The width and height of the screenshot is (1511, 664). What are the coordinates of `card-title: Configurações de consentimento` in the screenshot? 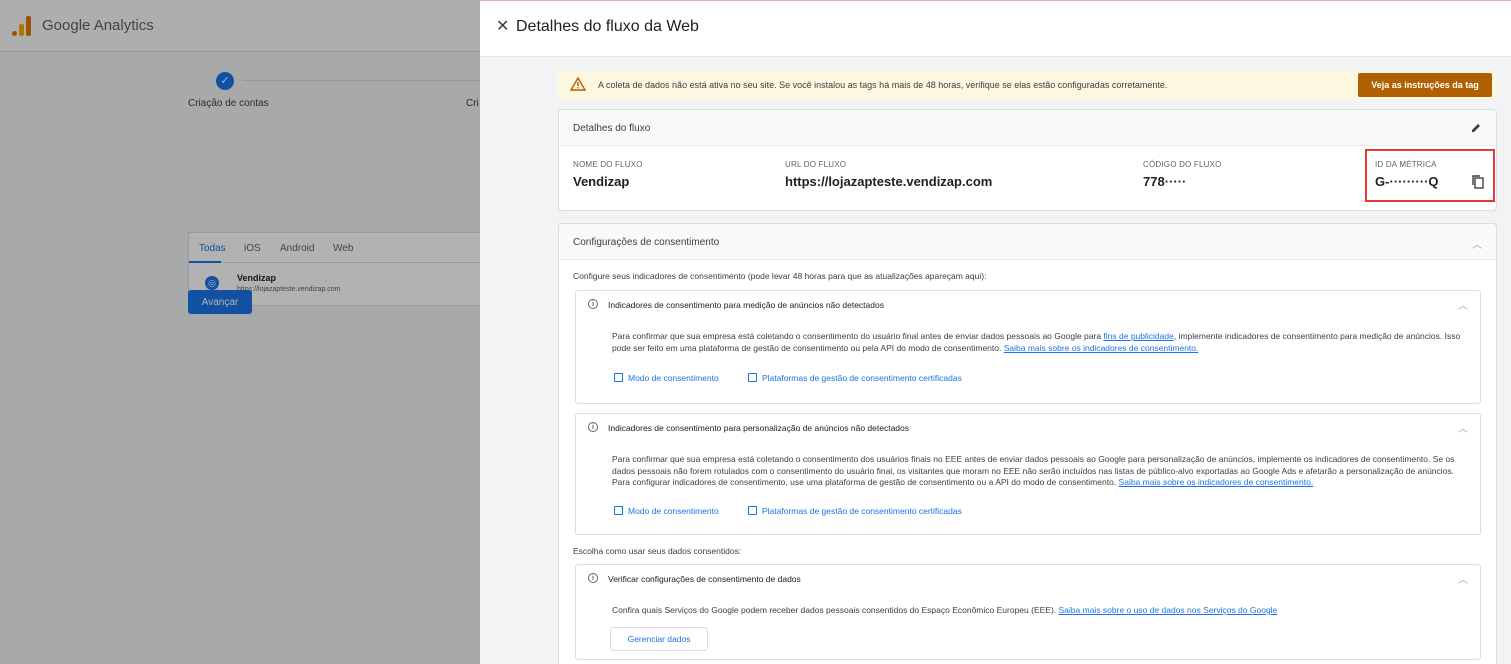 It's located at (646, 242).